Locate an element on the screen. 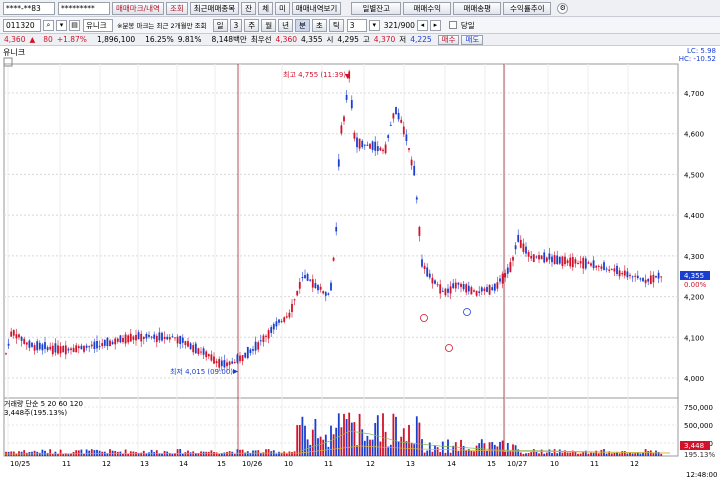 This screenshot has width=720, height=482. unexecuted-button: 미 is located at coordinates (282, 8).